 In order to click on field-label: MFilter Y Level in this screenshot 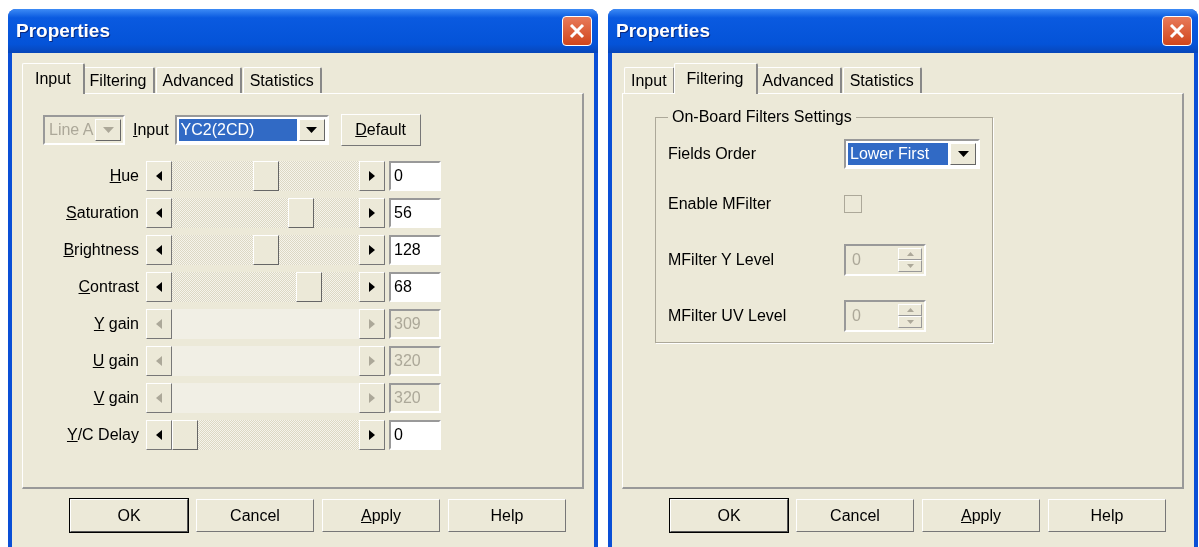, I will do `click(722, 260)`.